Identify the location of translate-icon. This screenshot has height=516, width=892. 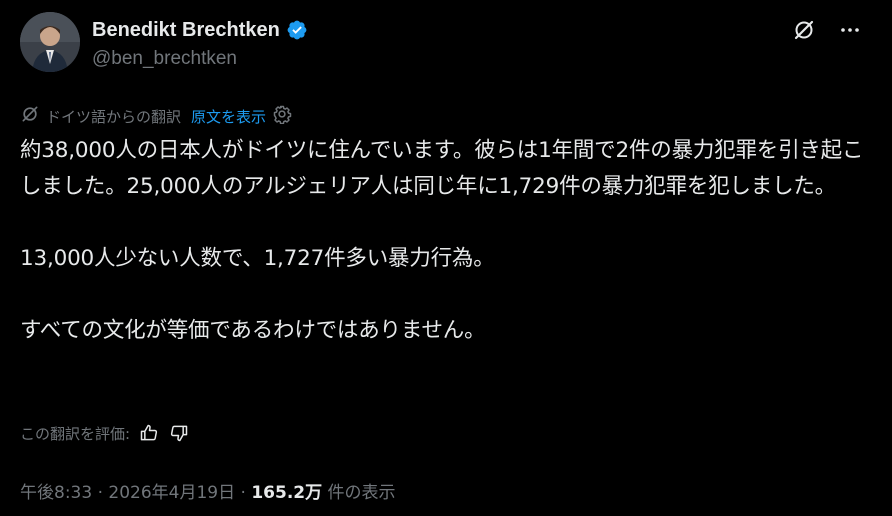
(30, 116).